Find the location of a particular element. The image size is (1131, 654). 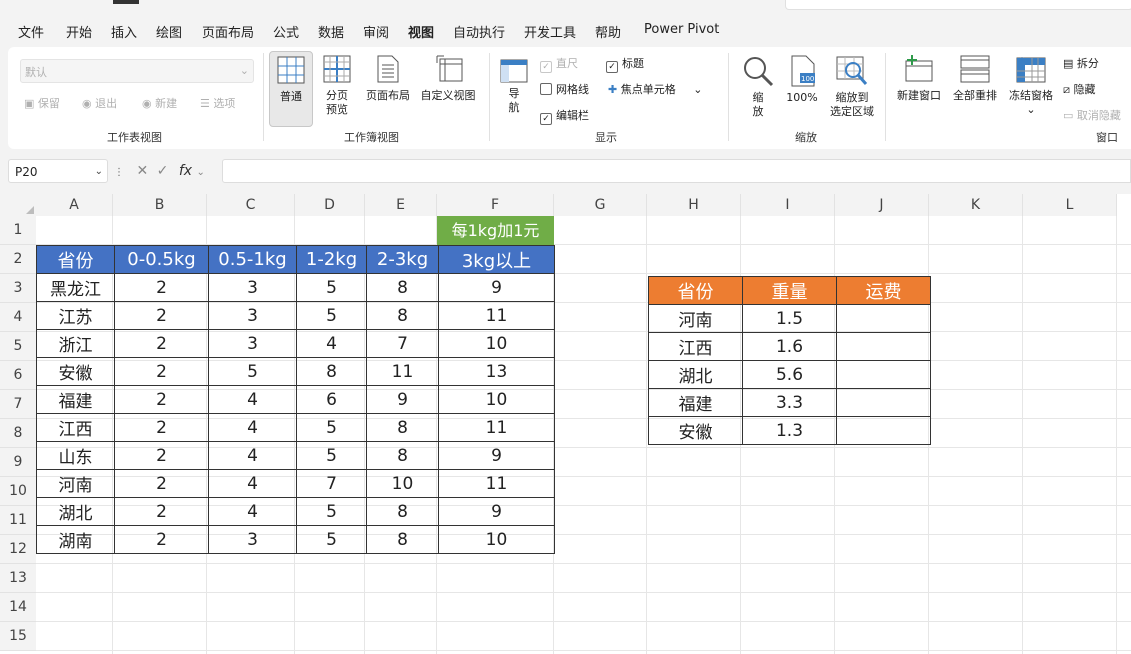

cancel-icon: ✕ is located at coordinates (142, 171).